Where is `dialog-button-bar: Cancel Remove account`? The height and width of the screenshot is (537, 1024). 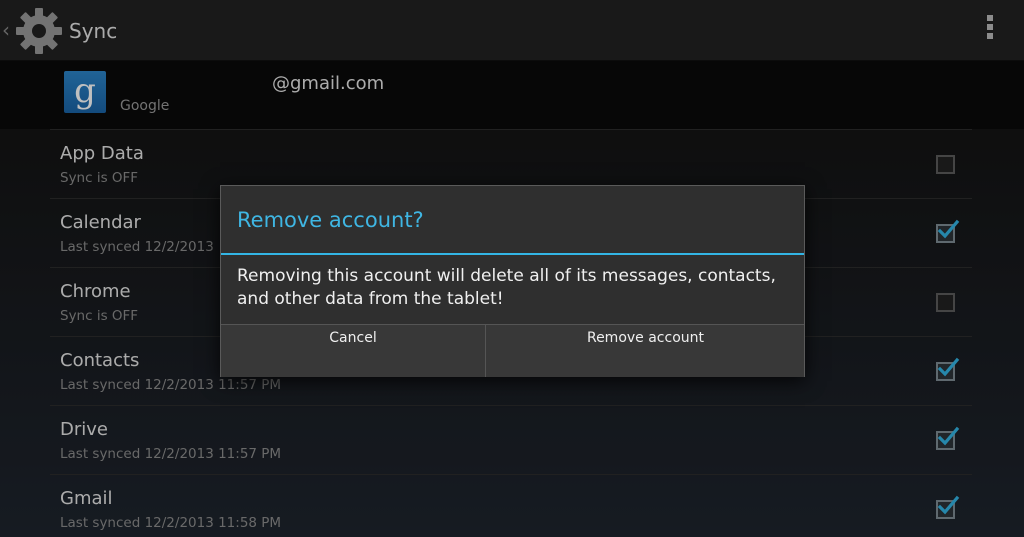
dialog-button-bar: Cancel Remove account is located at coordinates (512, 350).